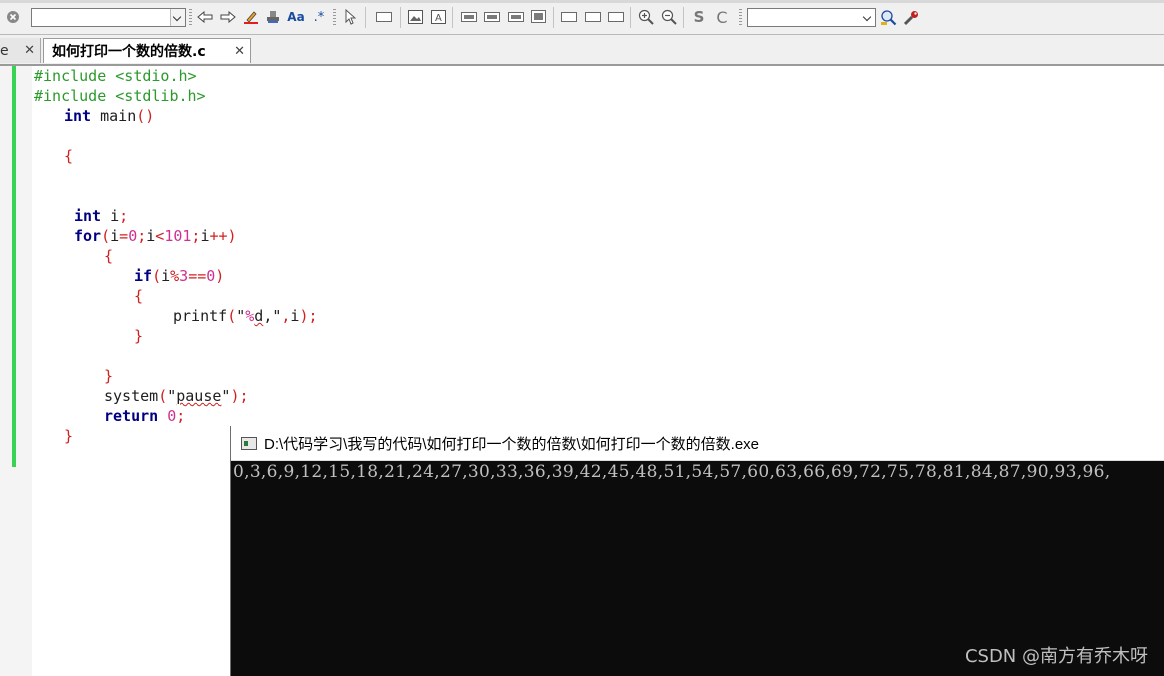 Image resolution: width=1164 pixels, height=676 pixels. I want to click on tab-previous-file: e ✕, so click(20, 50).